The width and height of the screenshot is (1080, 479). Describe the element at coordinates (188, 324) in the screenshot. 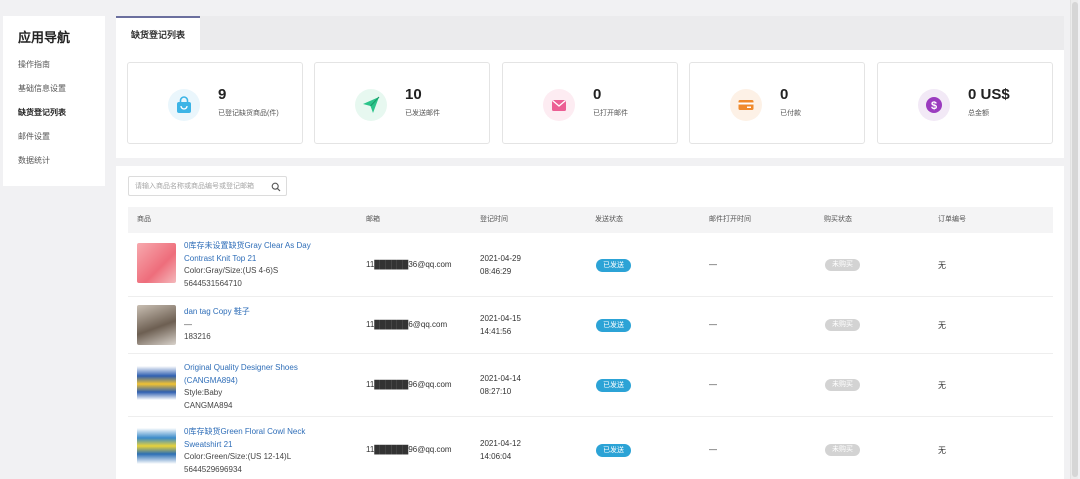

I see `product-variant: —` at that location.